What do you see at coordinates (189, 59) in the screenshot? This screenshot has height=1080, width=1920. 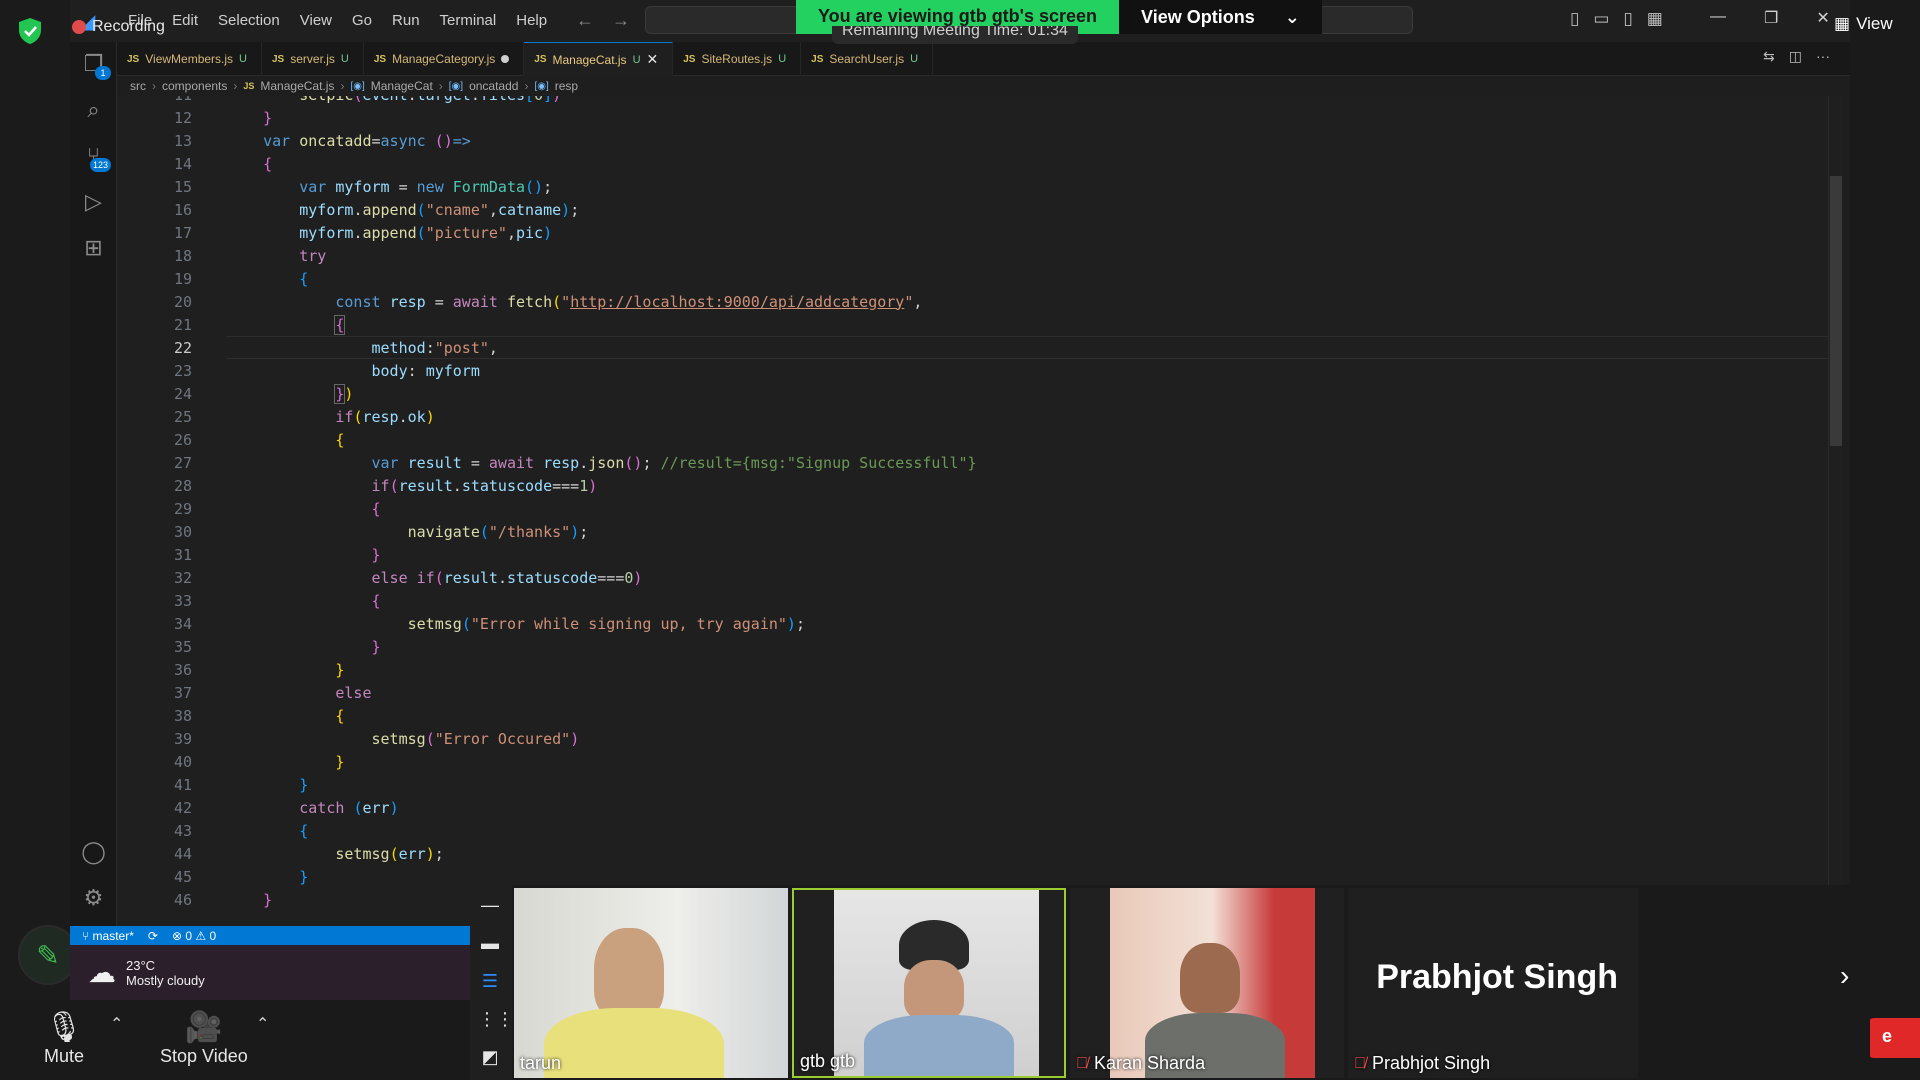 I see `tab-viewmembers: JS ViewMembers.js U` at bounding box center [189, 59].